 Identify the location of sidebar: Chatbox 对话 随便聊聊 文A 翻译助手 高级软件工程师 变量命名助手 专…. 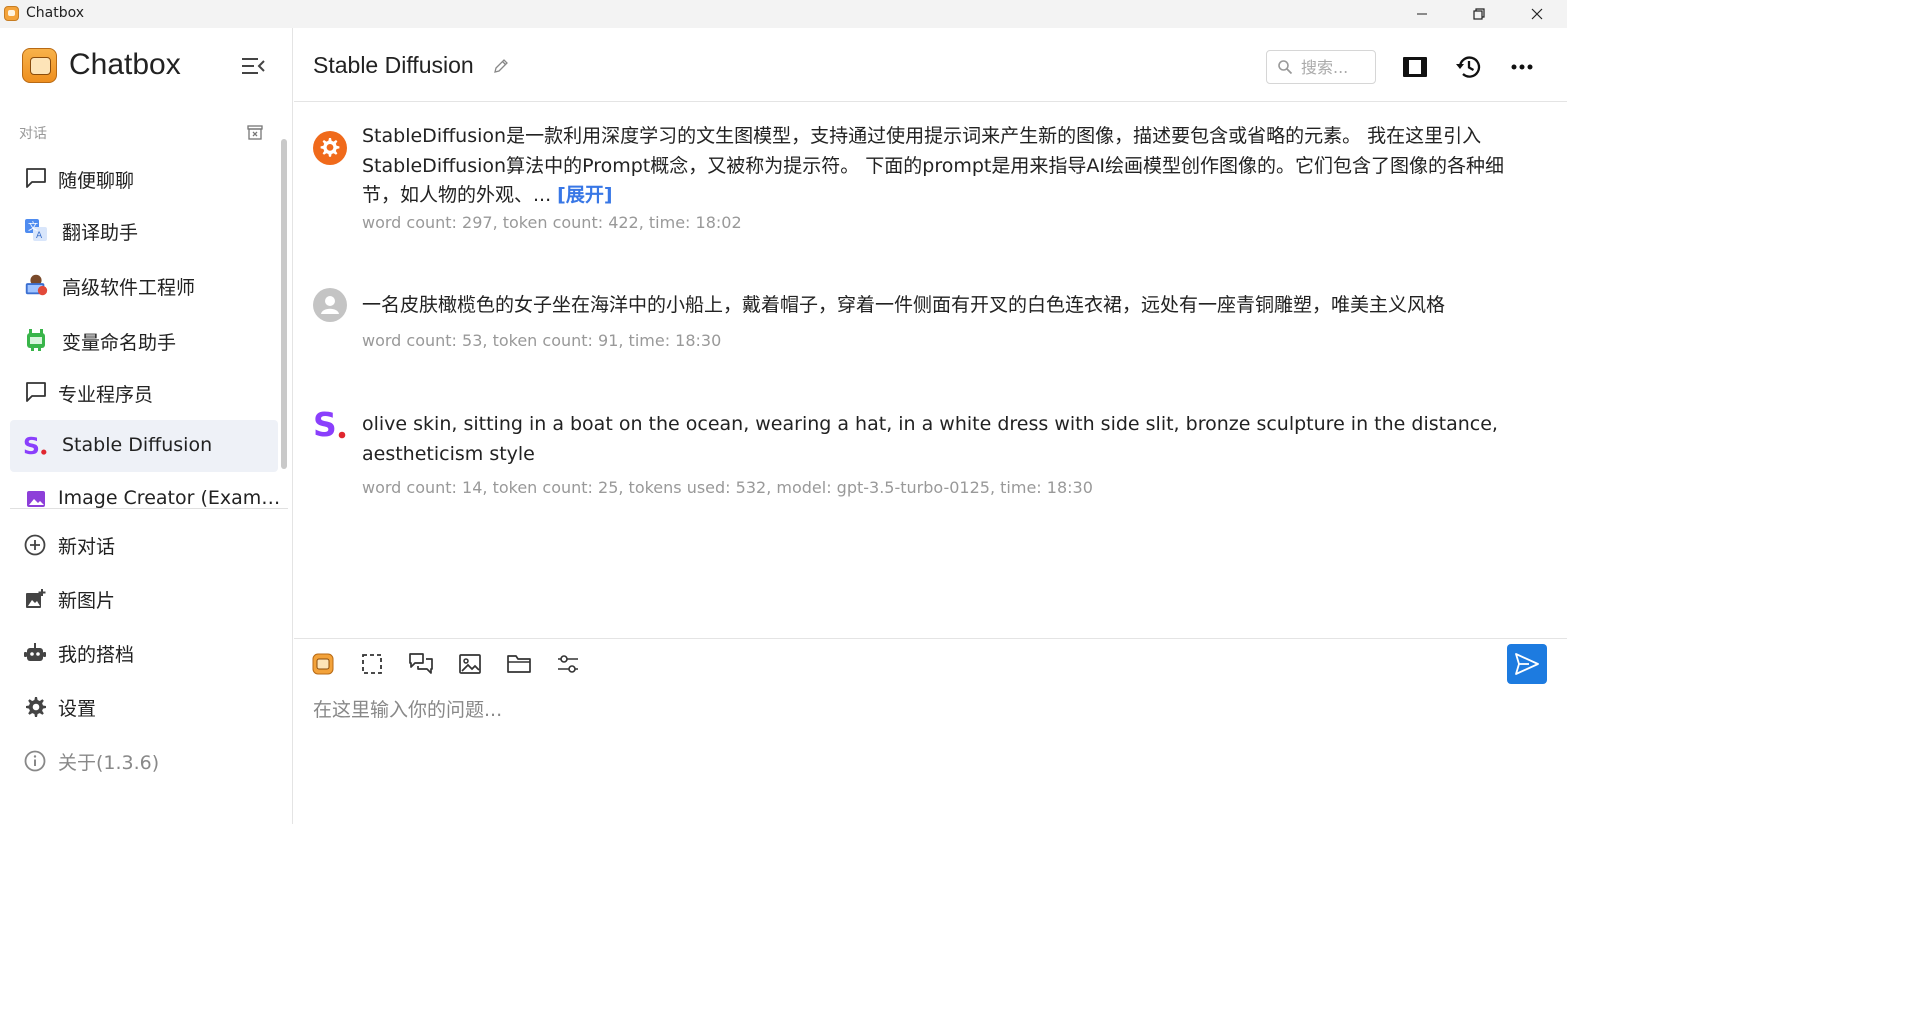
(146, 426).